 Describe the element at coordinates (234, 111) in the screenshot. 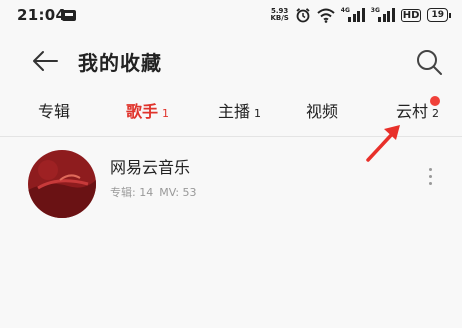

I see `tab-label: 主播` at that location.